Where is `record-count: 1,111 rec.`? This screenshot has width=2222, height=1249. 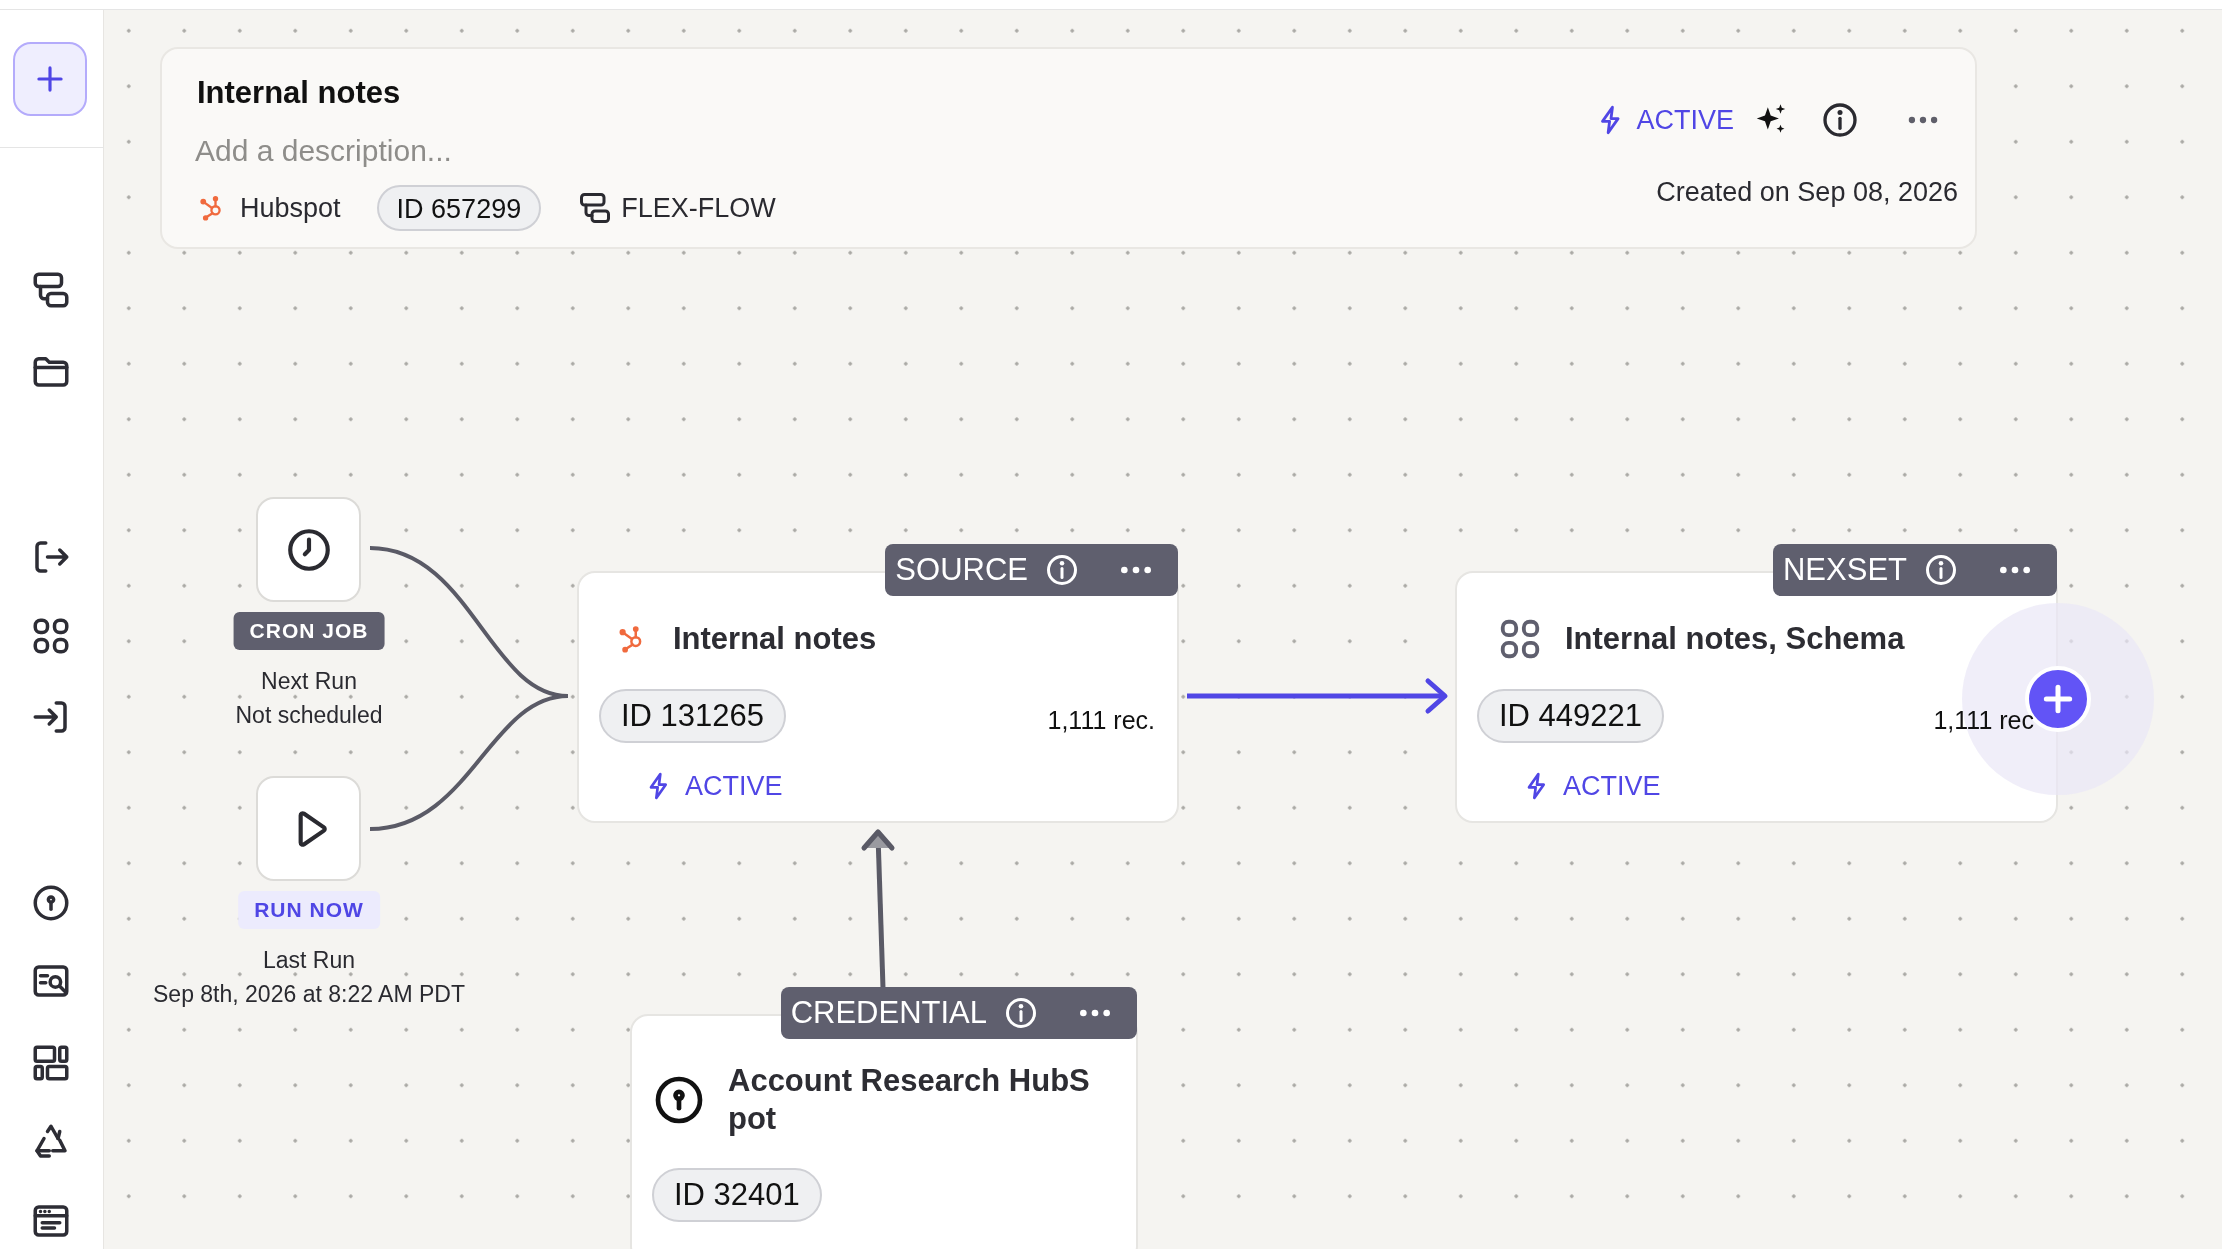
record-count: 1,111 rec. is located at coordinates (1101, 720).